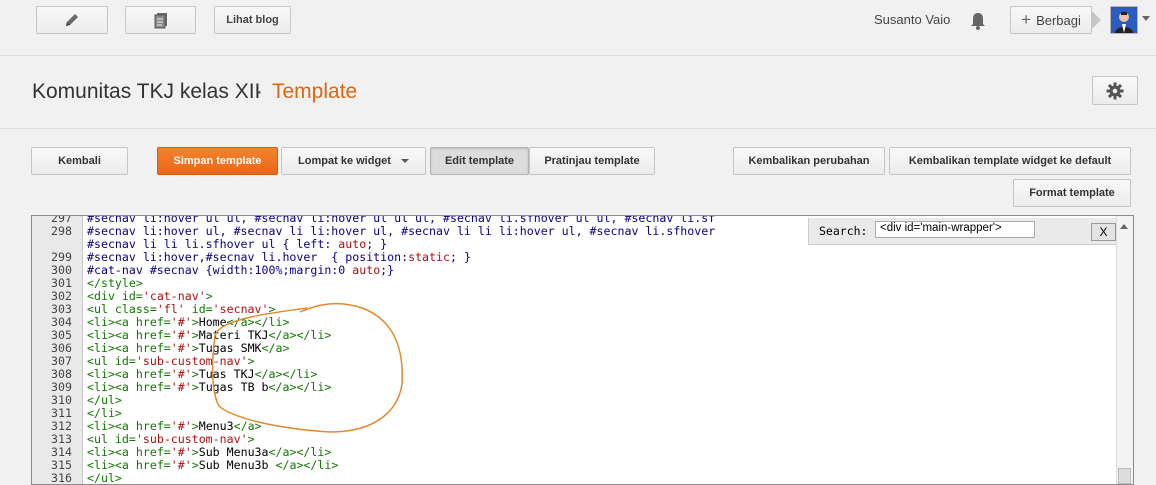 This screenshot has height=485, width=1156. Describe the element at coordinates (955, 229) in the screenshot. I see `search-input: <div id='main-wrapper'>` at that location.